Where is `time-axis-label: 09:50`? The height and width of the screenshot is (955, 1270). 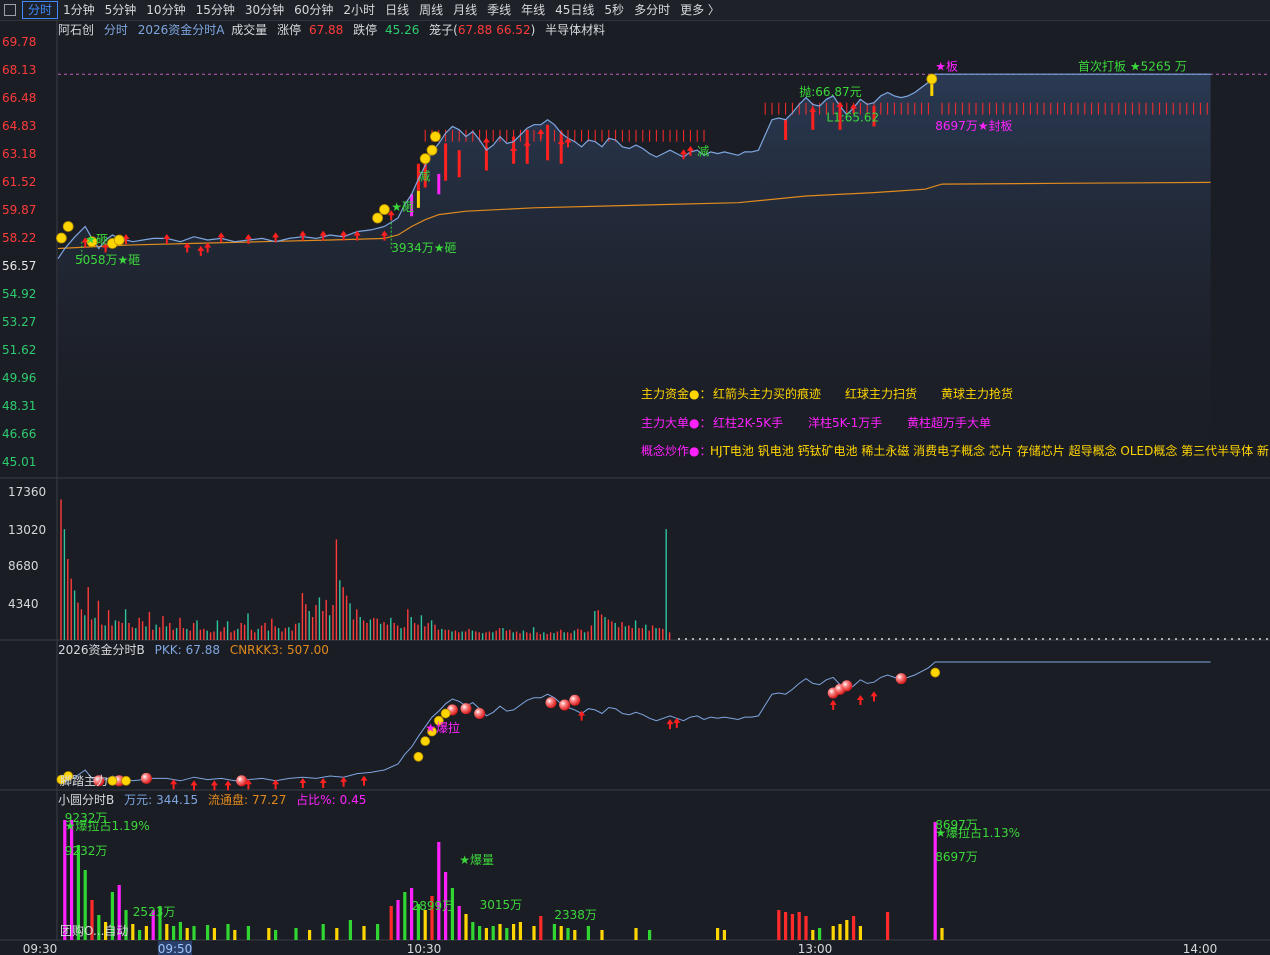
time-axis-label: 09:50 is located at coordinates (175, 948).